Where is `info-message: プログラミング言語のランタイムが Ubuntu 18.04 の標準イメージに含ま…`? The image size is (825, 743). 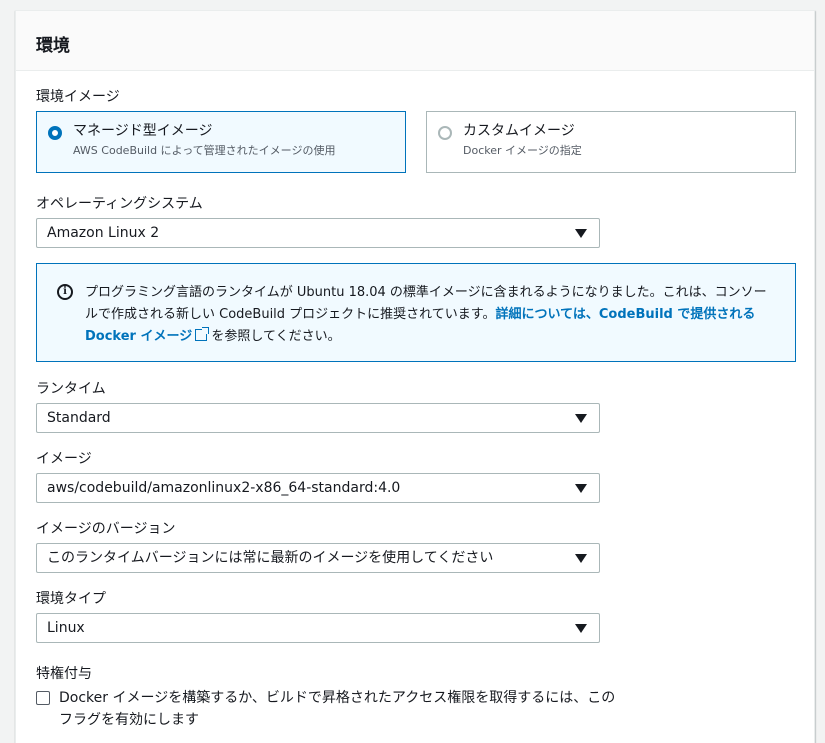
info-message: プログラミング言語のランタイムが Ubuntu 18.04 の標準イメージに含ま… is located at coordinates (430, 315).